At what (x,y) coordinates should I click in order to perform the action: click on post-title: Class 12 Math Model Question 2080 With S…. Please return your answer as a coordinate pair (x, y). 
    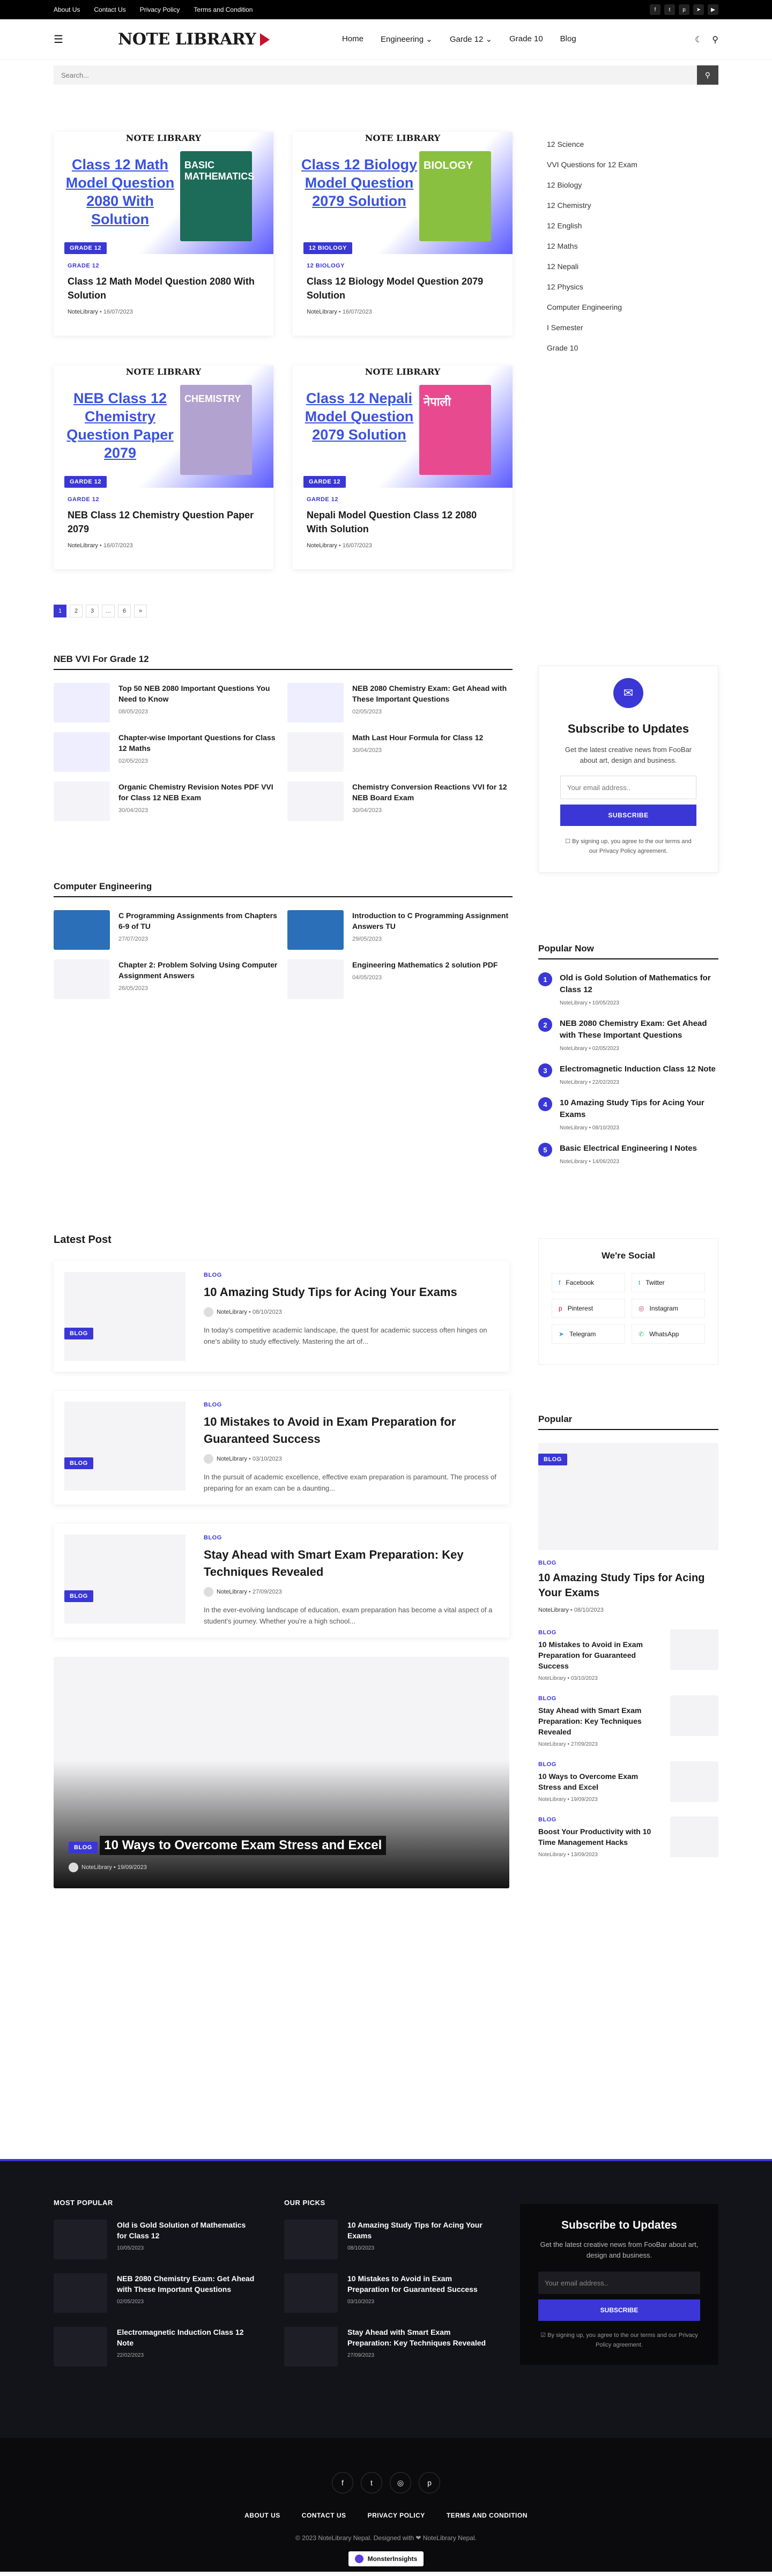
    Looking at the image, I should click on (163, 288).